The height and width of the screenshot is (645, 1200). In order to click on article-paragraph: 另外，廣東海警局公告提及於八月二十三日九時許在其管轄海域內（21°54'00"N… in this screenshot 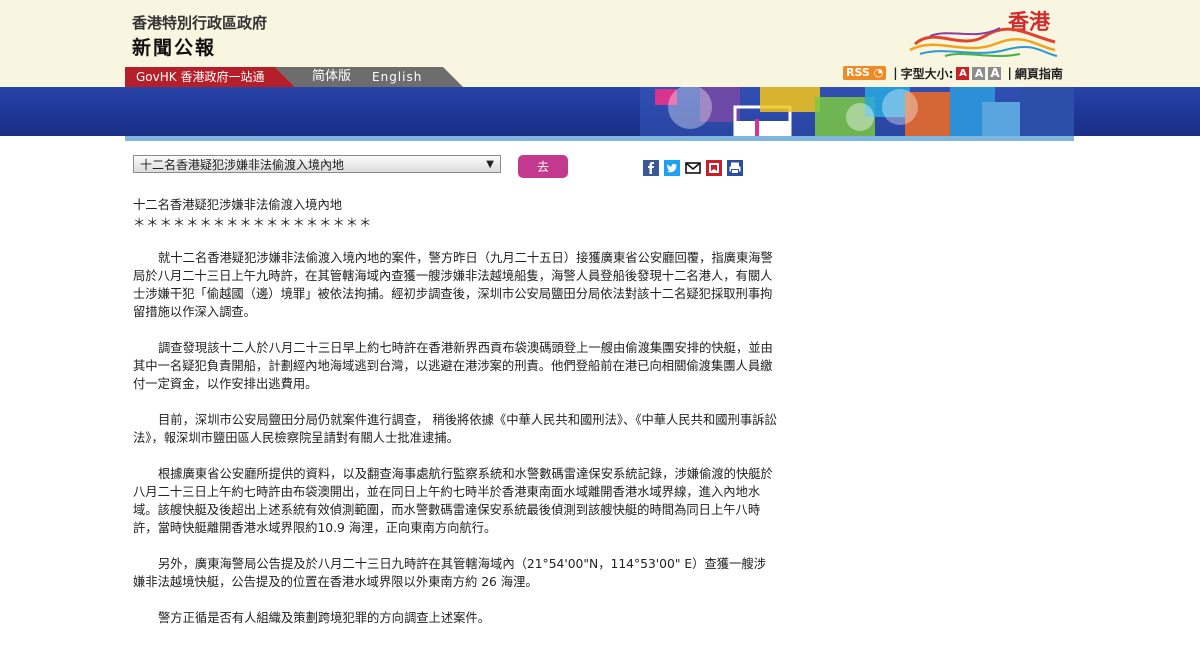, I will do `click(449, 573)`.